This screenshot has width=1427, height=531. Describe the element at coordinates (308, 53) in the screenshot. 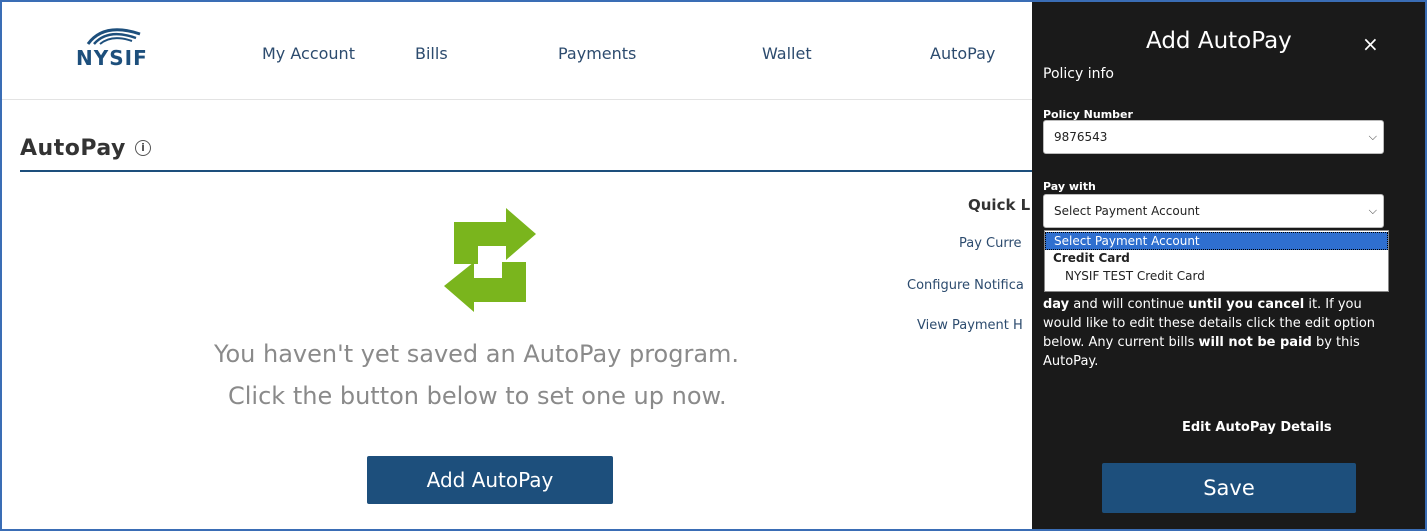

I see `nav-my-account: My Account` at that location.